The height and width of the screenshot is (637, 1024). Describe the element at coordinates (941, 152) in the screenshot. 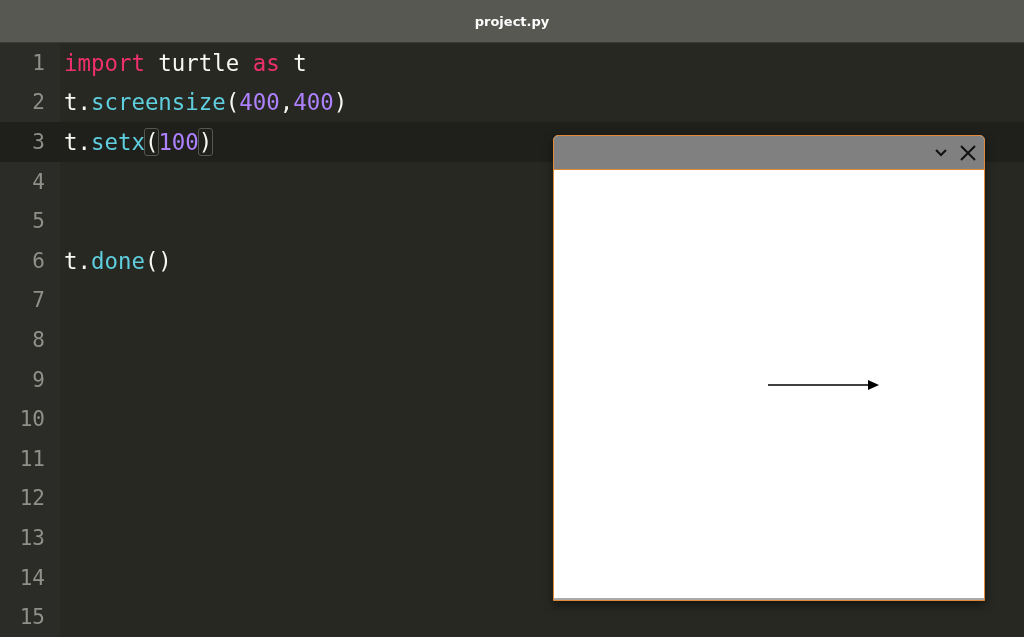

I see `chevron-down-icon` at that location.